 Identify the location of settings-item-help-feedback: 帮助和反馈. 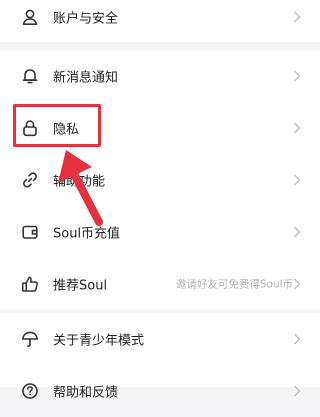
(160, 391).